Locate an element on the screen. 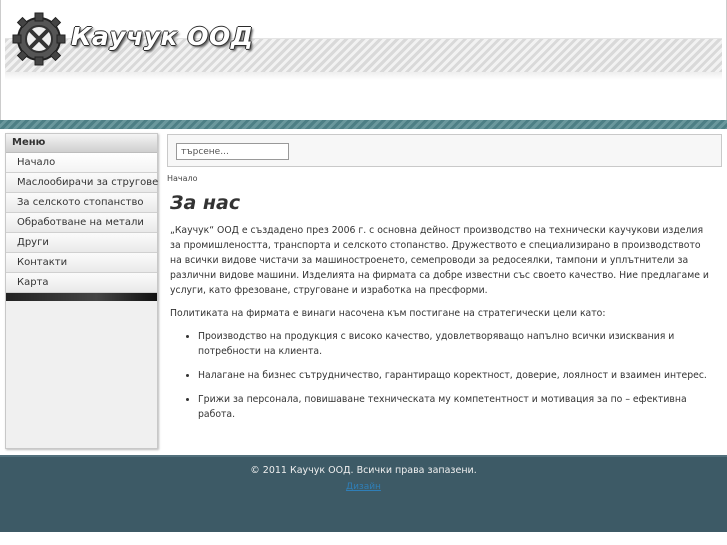  breadcrumb: Начало is located at coordinates (182, 178).